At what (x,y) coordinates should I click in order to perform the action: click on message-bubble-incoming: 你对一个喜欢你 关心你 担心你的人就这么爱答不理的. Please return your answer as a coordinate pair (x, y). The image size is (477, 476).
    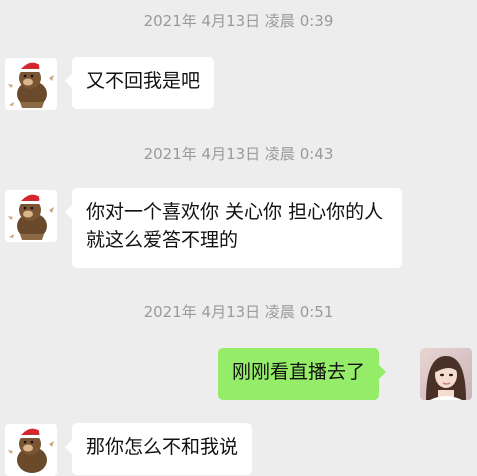
    Looking at the image, I should click on (233, 228).